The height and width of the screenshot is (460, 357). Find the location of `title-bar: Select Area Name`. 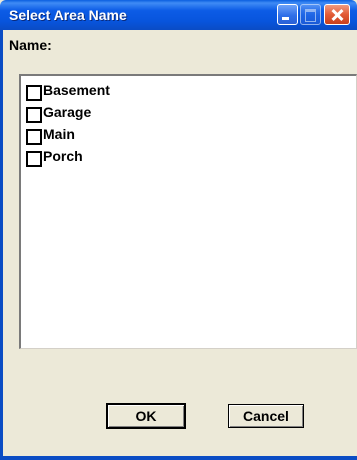

title-bar: Select Area Name is located at coordinates (178, 15).